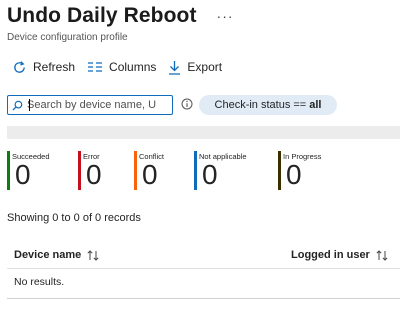  What do you see at coordinates (205, 67) in the screenshot?
I see `export-label: Export` at bounding box center [205, 67].